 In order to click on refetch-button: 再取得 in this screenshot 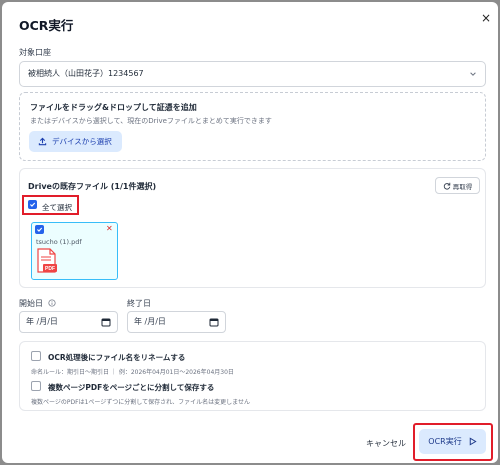, I will do `click(457, 185)`.